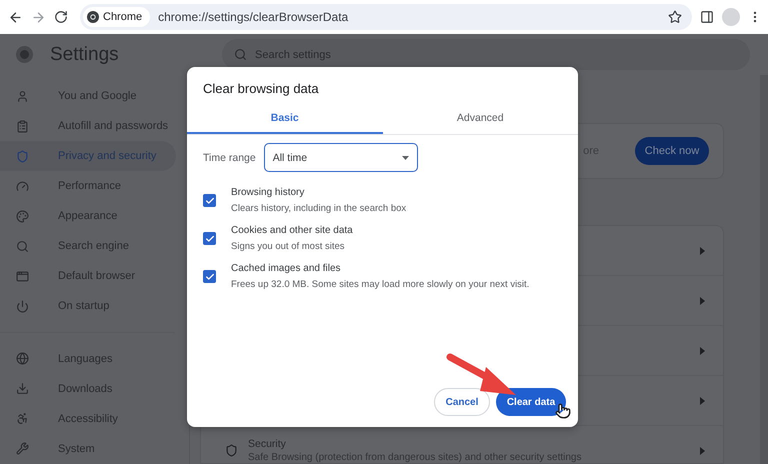  Describe the element at coordinates (15, 17) in the screenshot. I see `back-icon` at that location.